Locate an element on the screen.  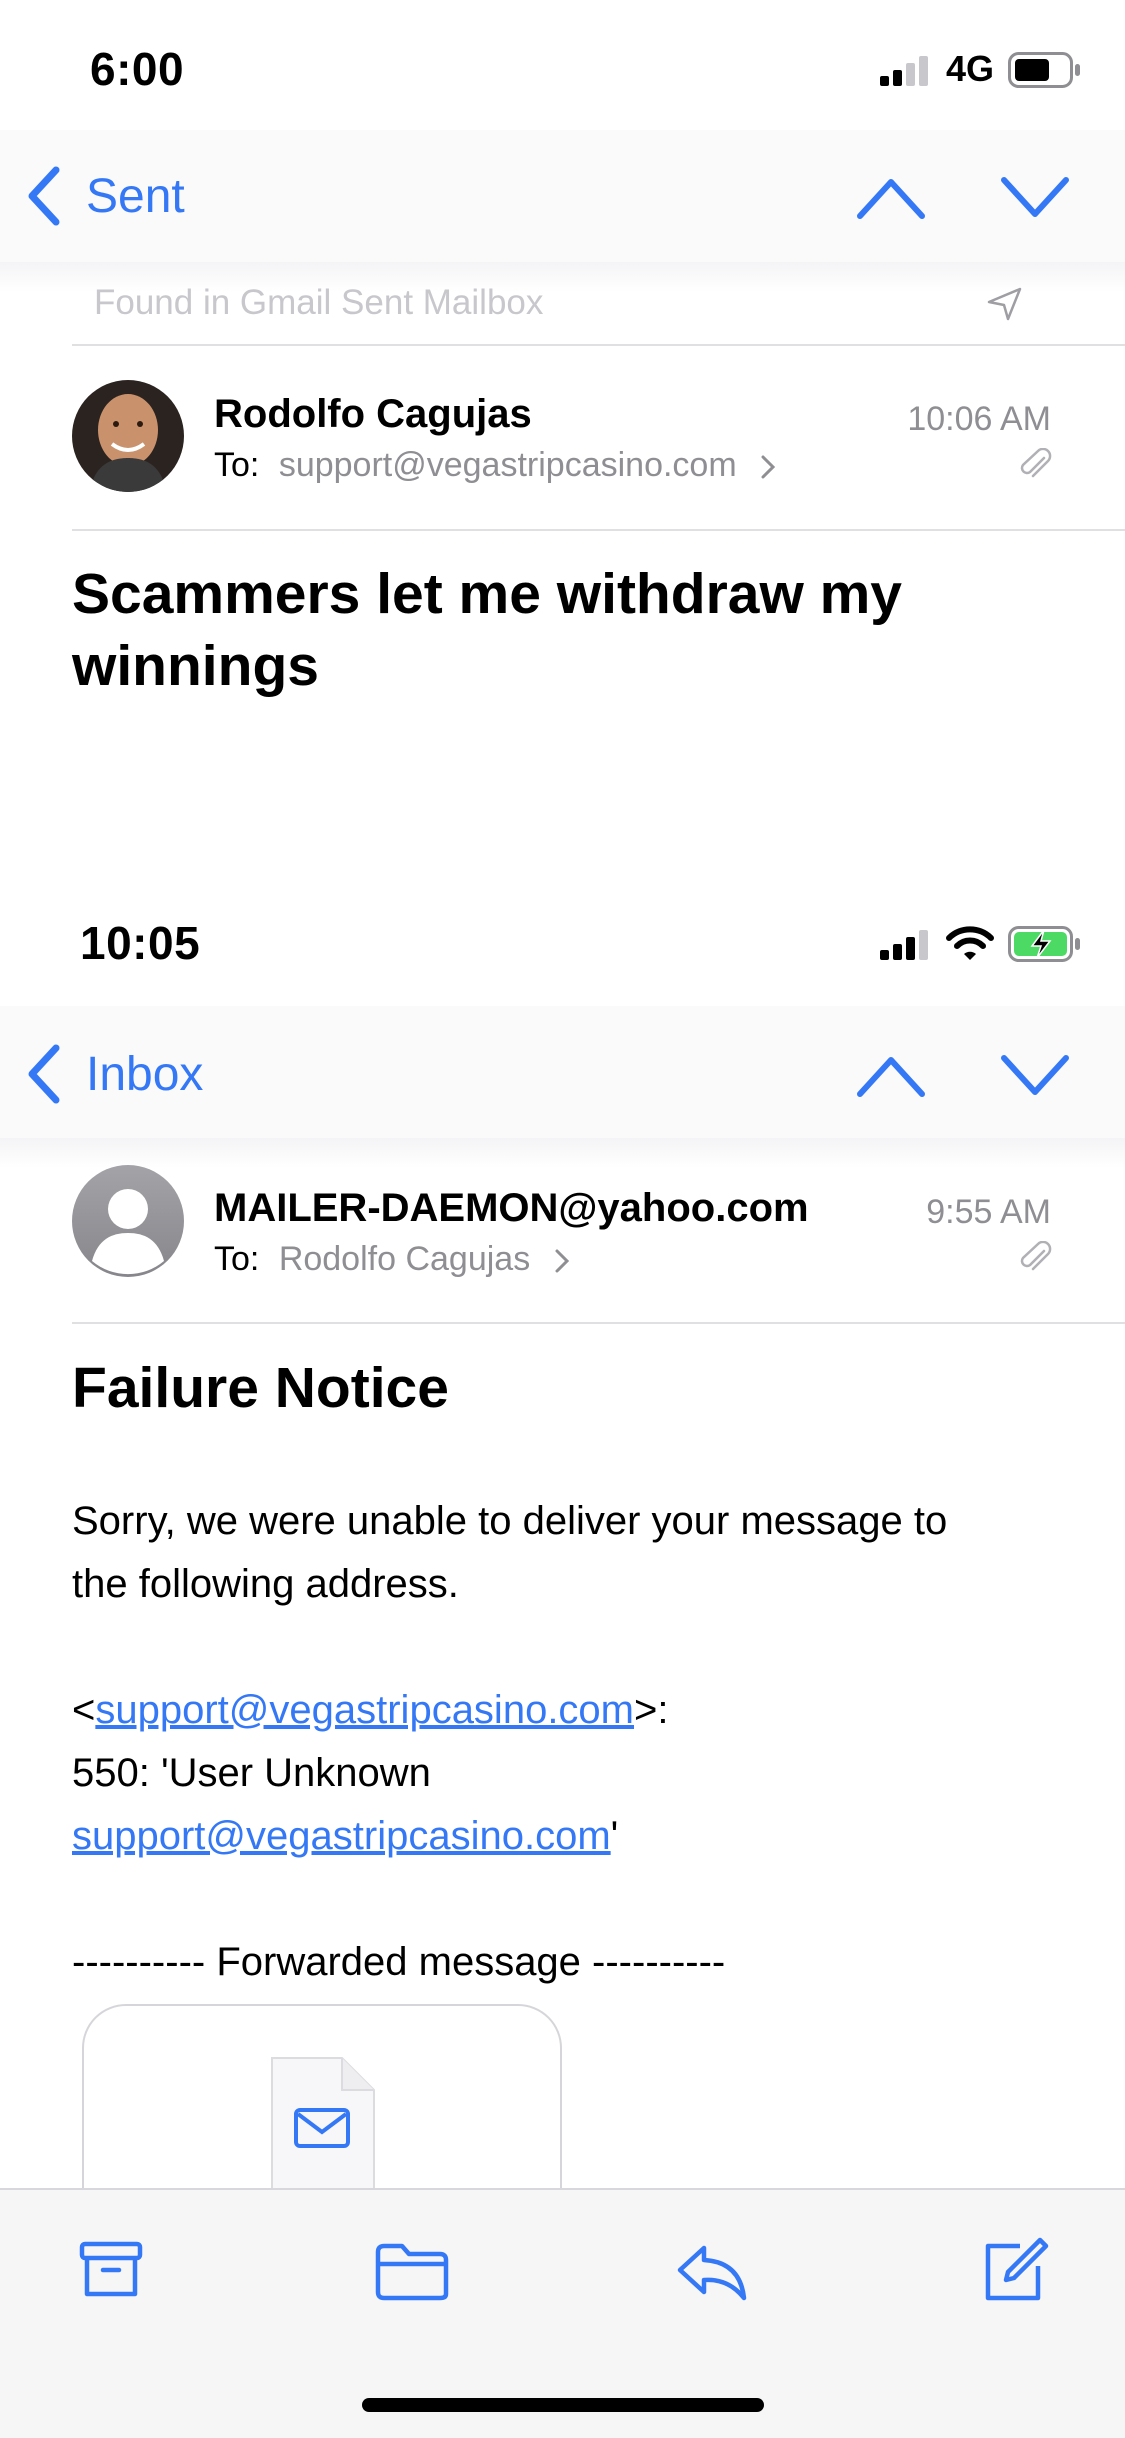
battery-icon is located at coordinates (1045, 70).